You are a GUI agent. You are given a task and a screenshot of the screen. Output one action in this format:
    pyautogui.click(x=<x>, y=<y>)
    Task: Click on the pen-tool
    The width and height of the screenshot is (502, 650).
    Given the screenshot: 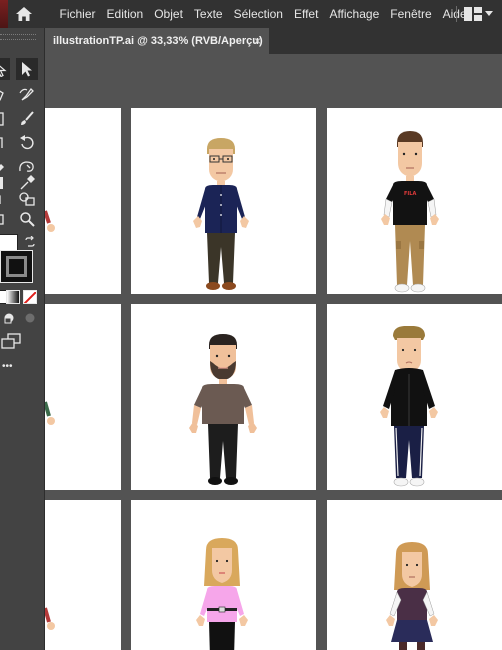 What is the action you would take?
    pyautogui.click(x=4, y=95)
    